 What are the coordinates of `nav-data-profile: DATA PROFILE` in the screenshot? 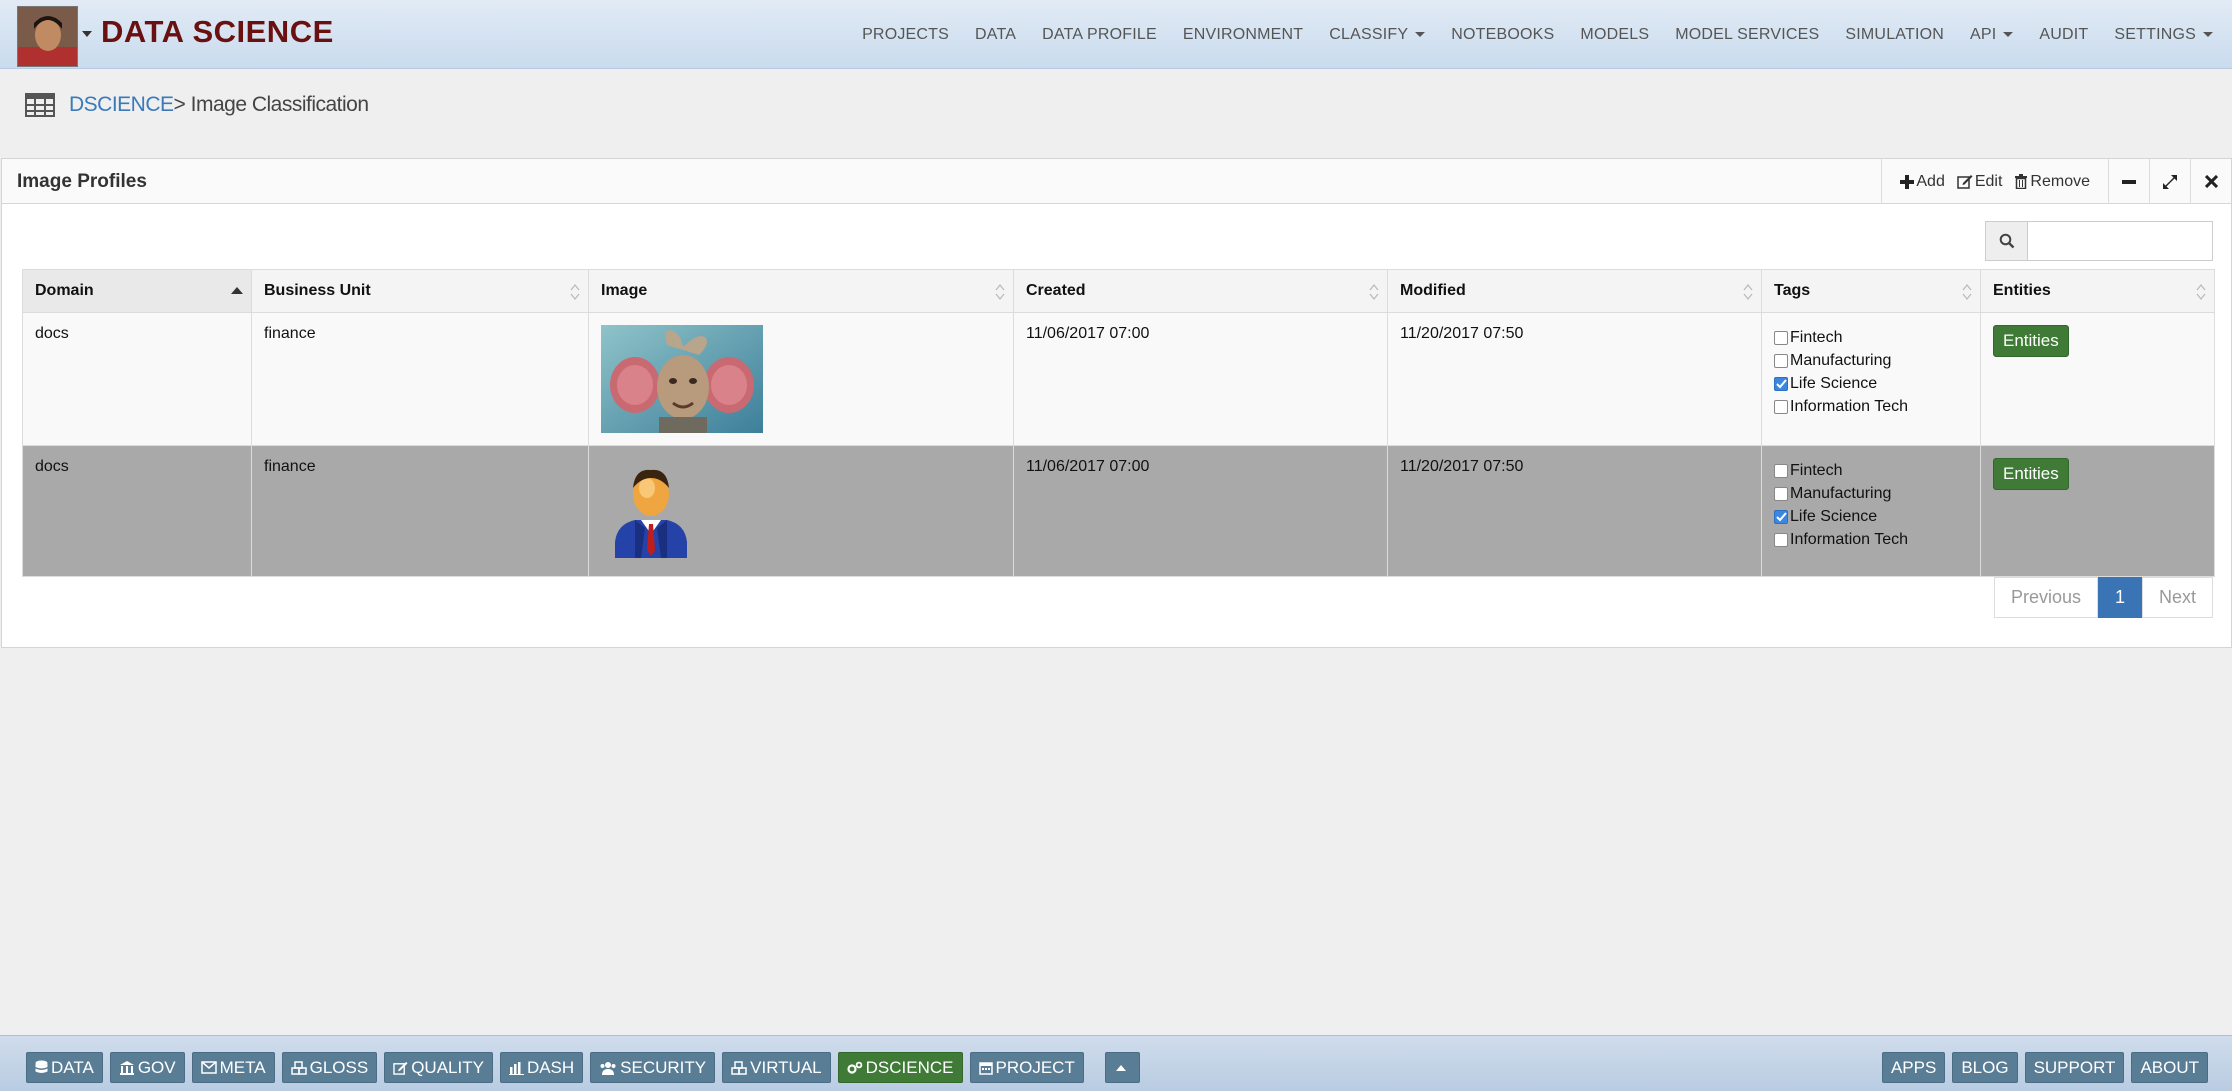 It's located at (1099, 34).